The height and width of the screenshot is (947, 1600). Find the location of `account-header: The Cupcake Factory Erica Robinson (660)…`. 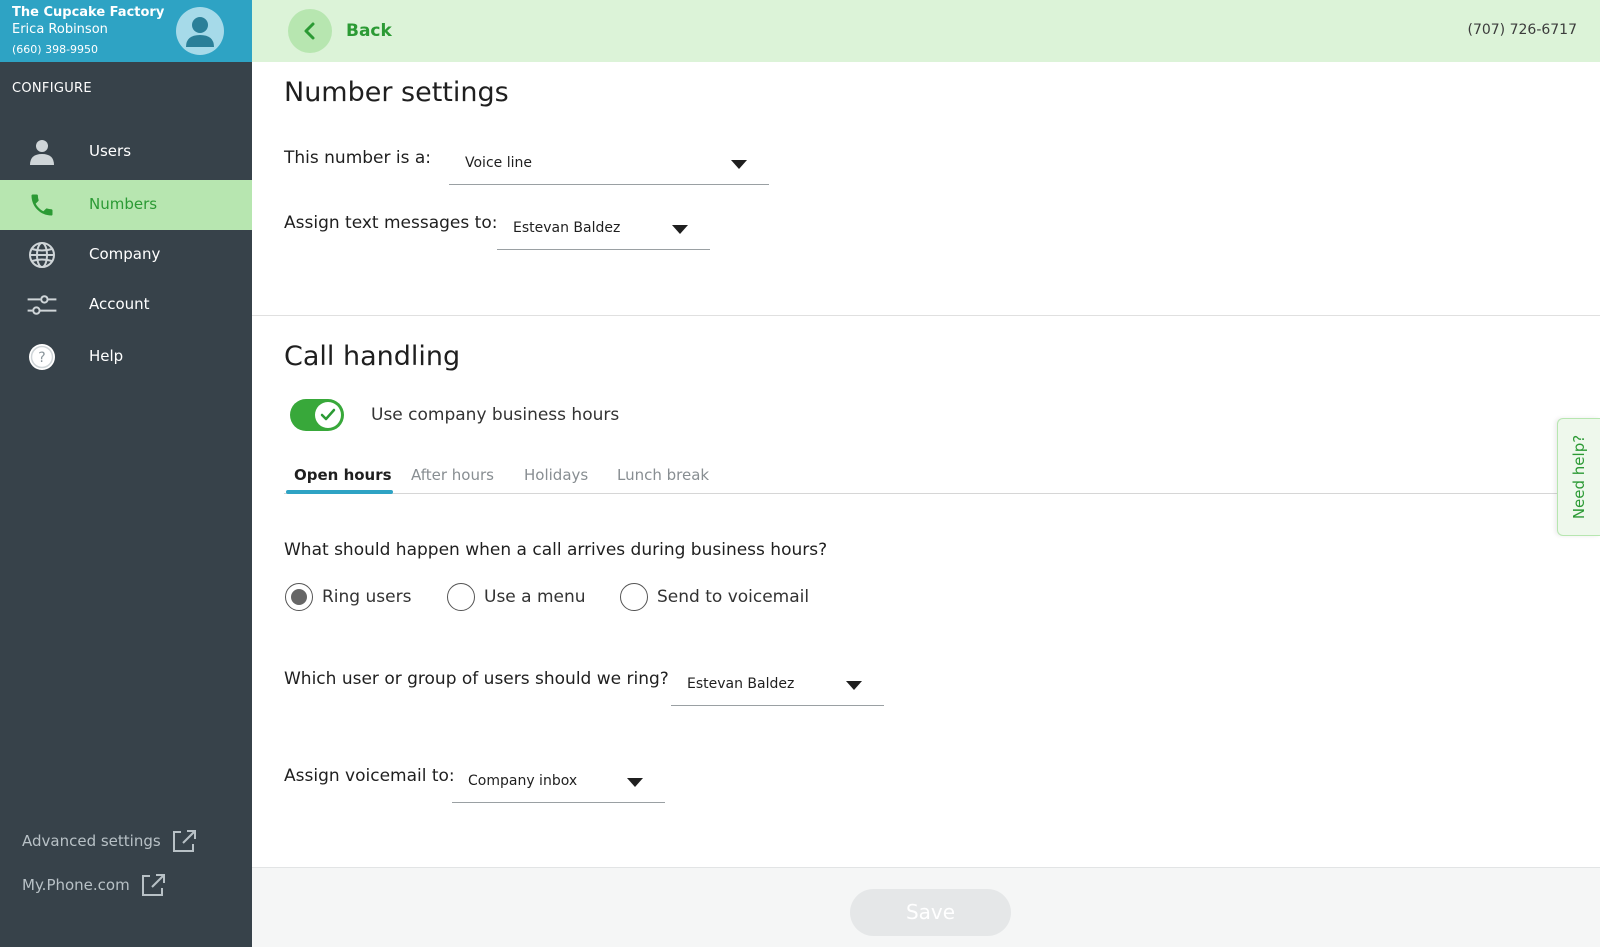

account-header: The Cupcake Factory Erica Robinson (660)… is located at coordinates (126, 31).